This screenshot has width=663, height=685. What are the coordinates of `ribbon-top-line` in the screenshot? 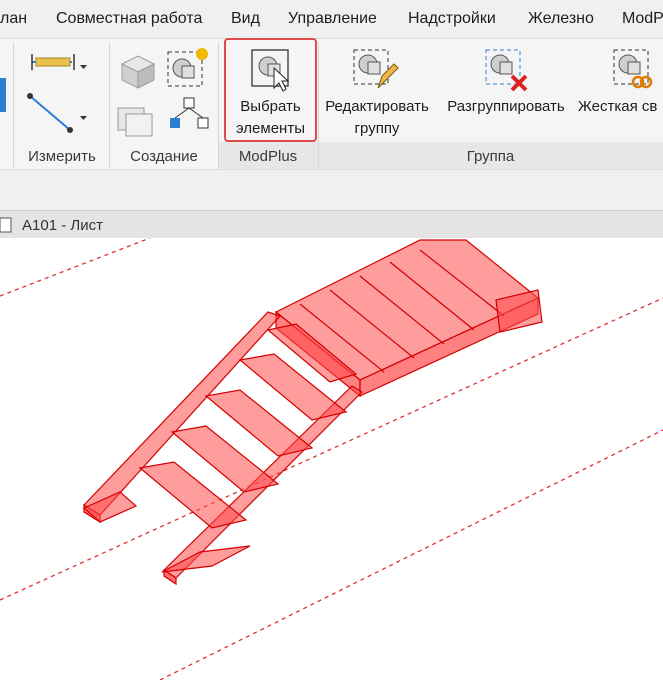 It's located at (331, 38).